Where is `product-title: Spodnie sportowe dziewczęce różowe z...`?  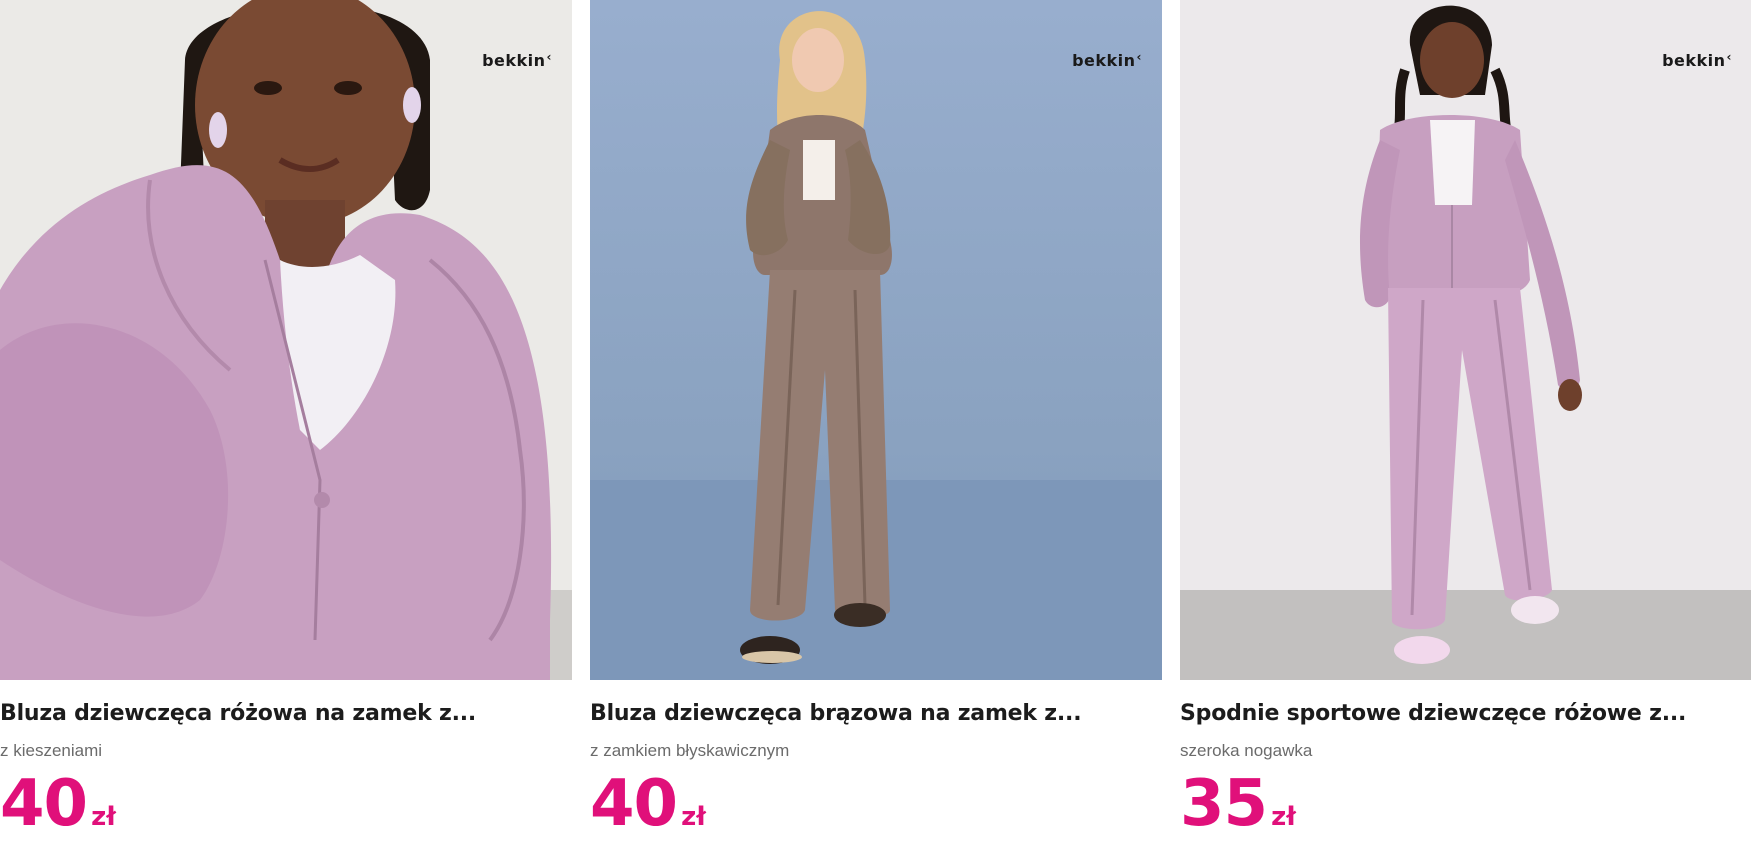 product-title: Spodnie sportowe dziewczęce różowe z... is located at coordinates (1465, 713).